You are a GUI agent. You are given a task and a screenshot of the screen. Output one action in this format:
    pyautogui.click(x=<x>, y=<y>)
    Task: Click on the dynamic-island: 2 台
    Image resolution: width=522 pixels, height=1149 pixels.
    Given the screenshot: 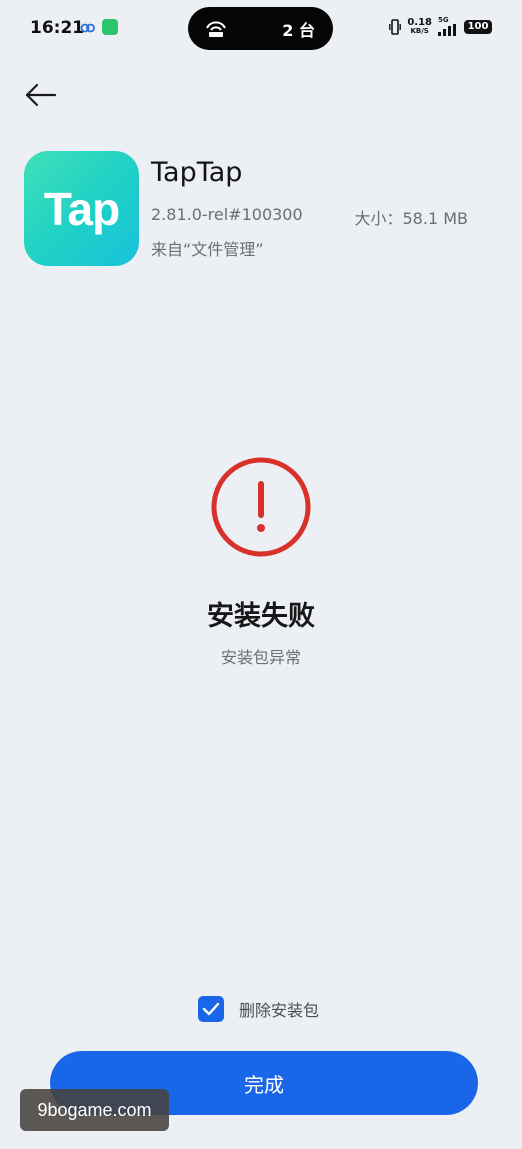 What is the action you would take?
    pyautogui.click(x=260, y=28)
    